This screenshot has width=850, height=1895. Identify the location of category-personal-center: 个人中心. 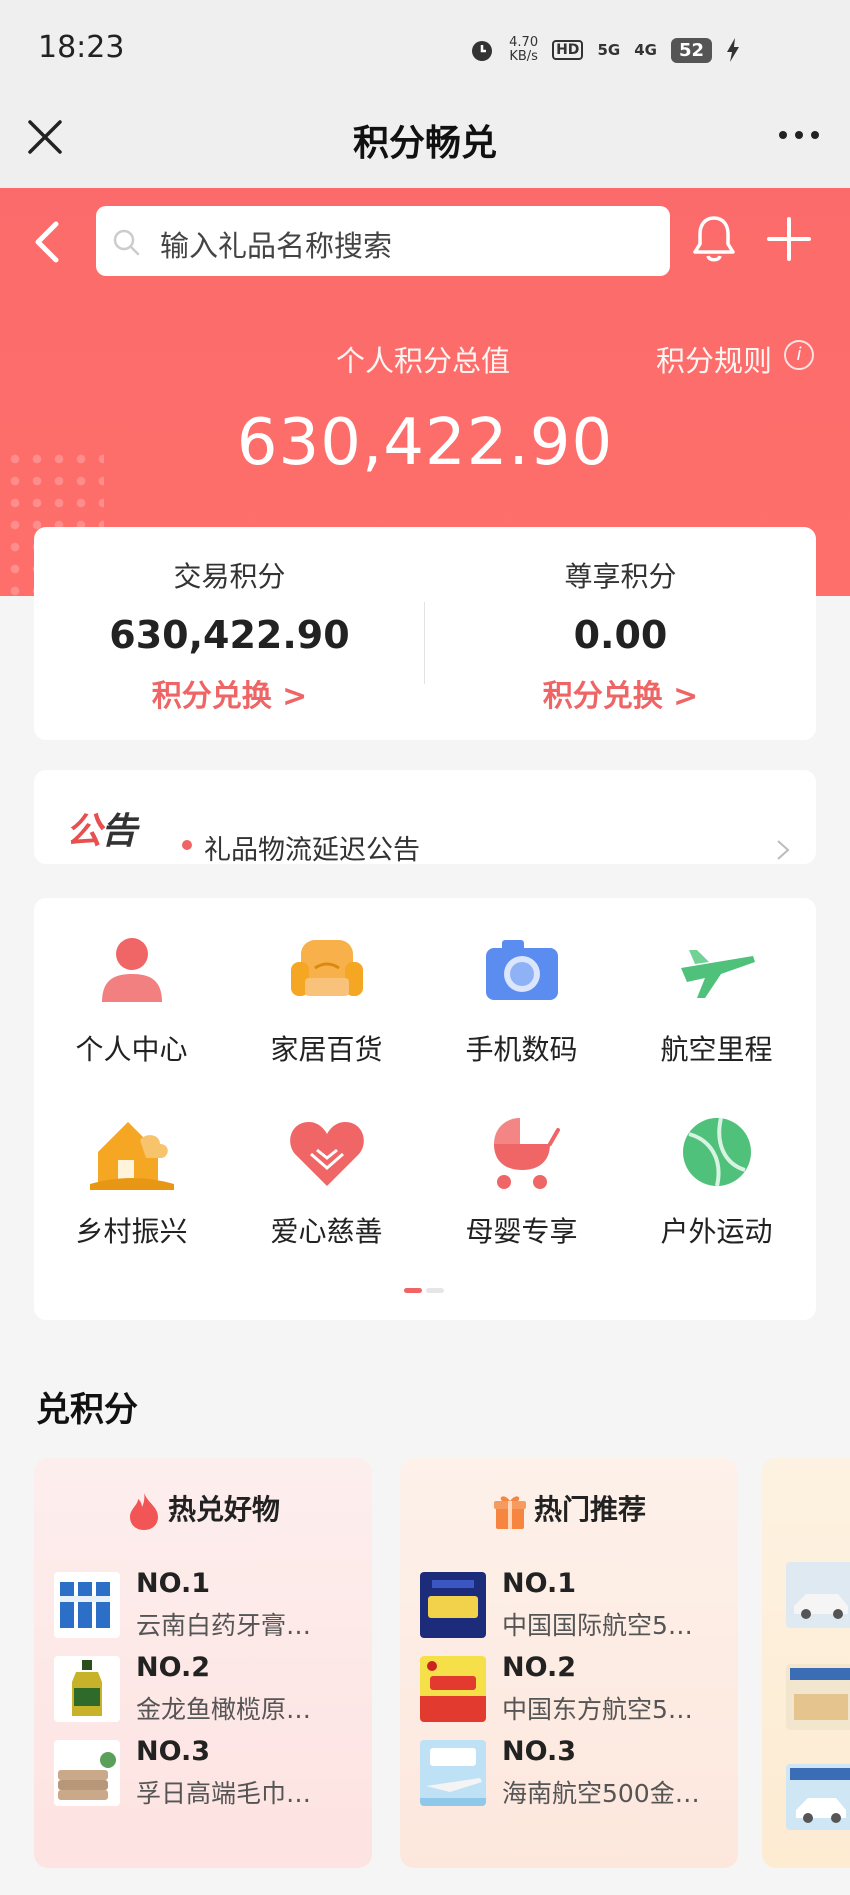
(131, 988).